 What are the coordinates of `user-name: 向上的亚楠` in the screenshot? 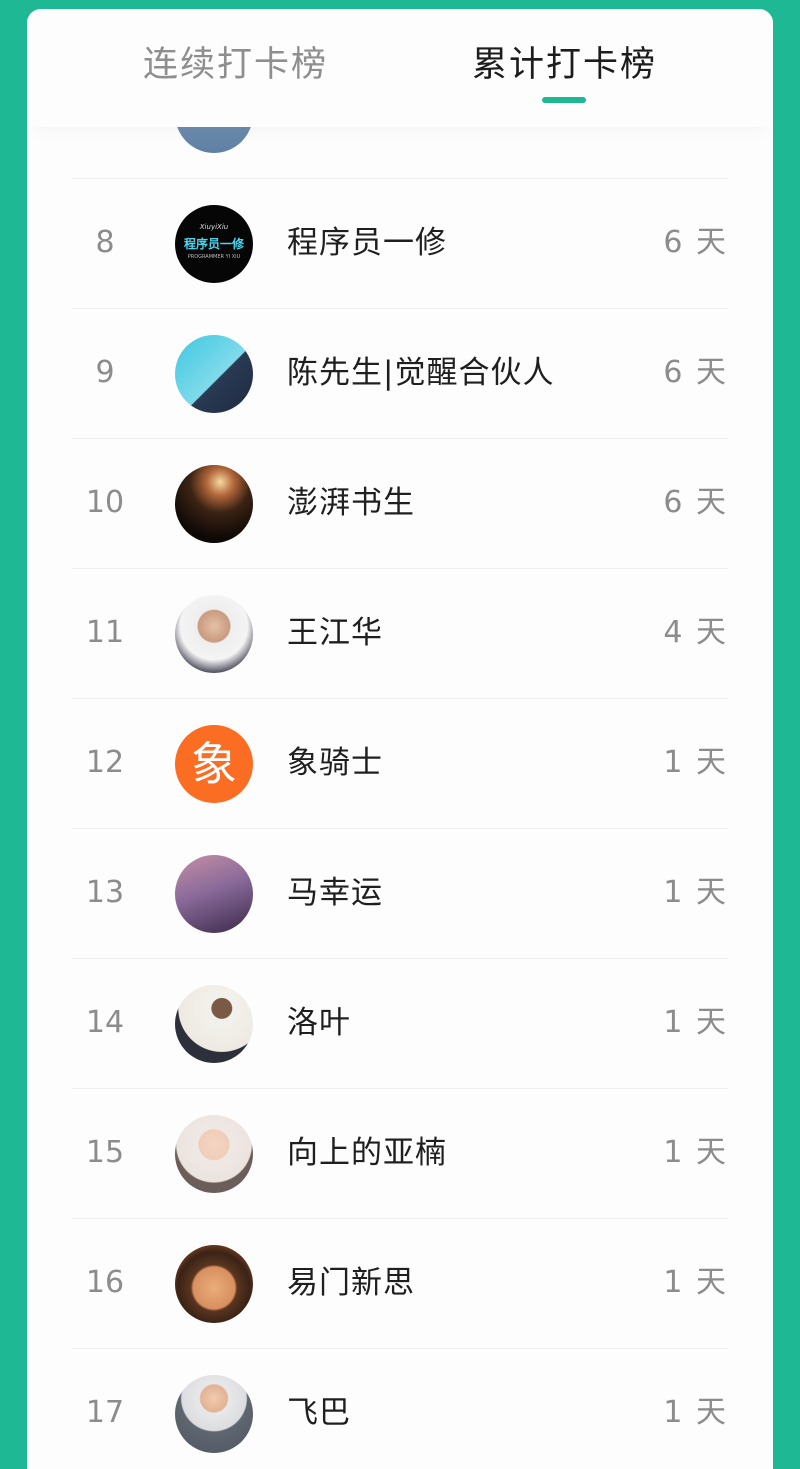 It's located at (367, 1153).